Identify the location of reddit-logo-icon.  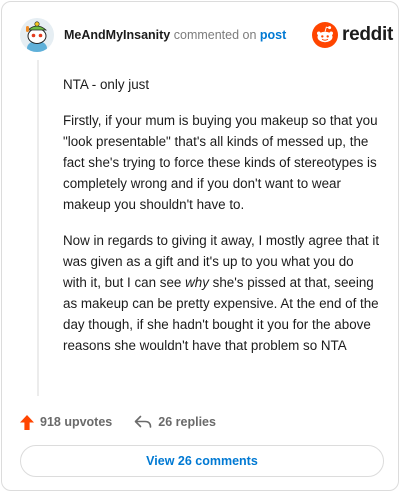
(325, 35).